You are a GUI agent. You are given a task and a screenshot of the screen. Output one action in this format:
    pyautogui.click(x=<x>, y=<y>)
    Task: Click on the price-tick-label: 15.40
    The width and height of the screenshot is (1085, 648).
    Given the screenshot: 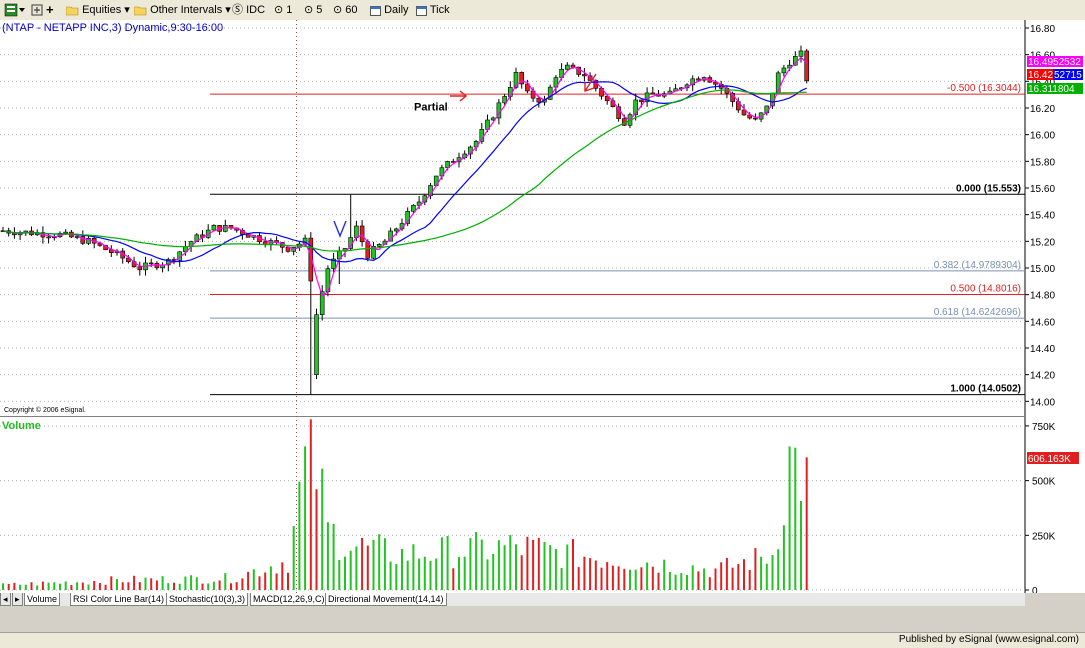 What is the action you would take?
    pyautogui.click(x=1042, y=216)
    